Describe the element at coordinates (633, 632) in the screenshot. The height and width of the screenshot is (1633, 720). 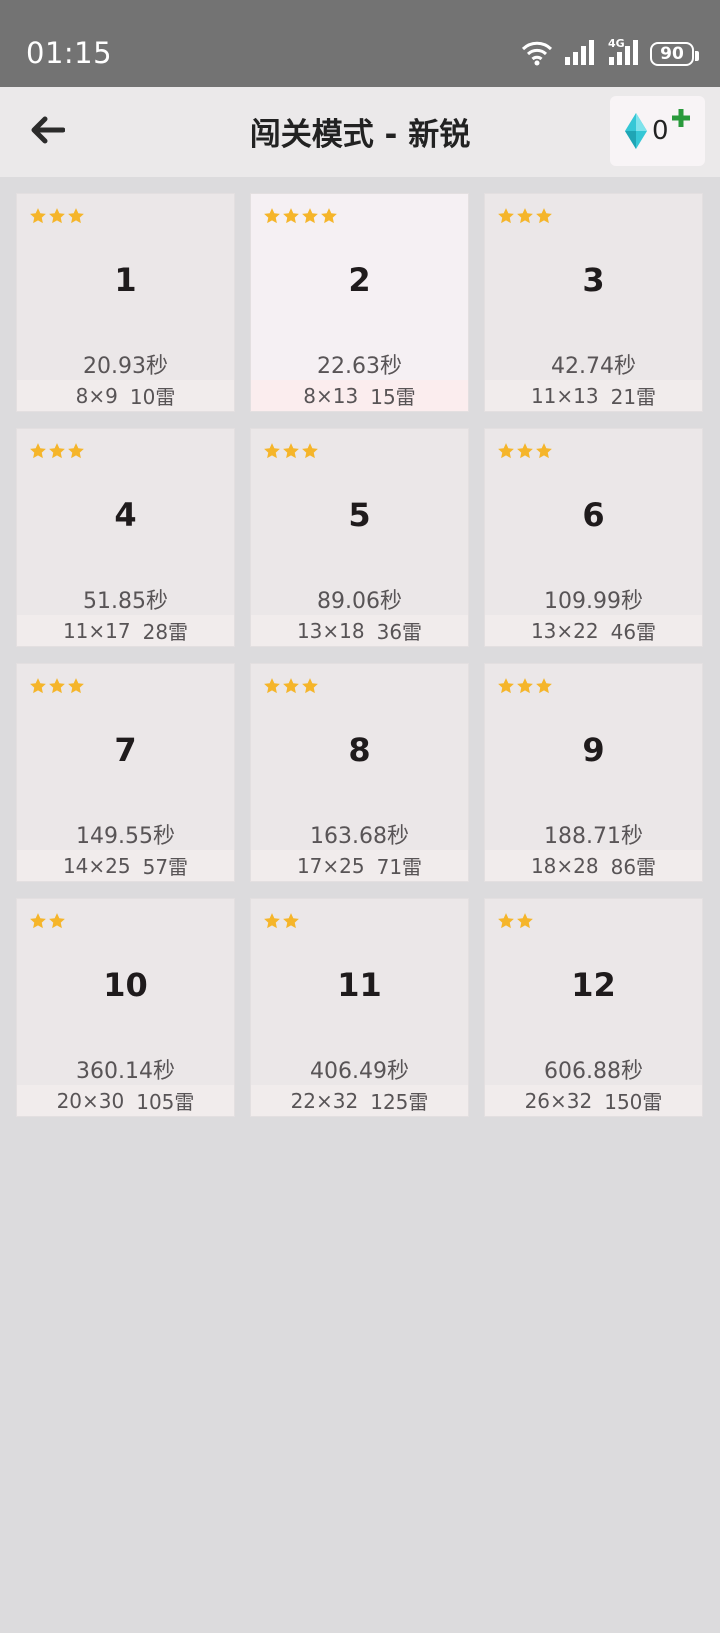
I see `mine-count: 46雷` at that location.